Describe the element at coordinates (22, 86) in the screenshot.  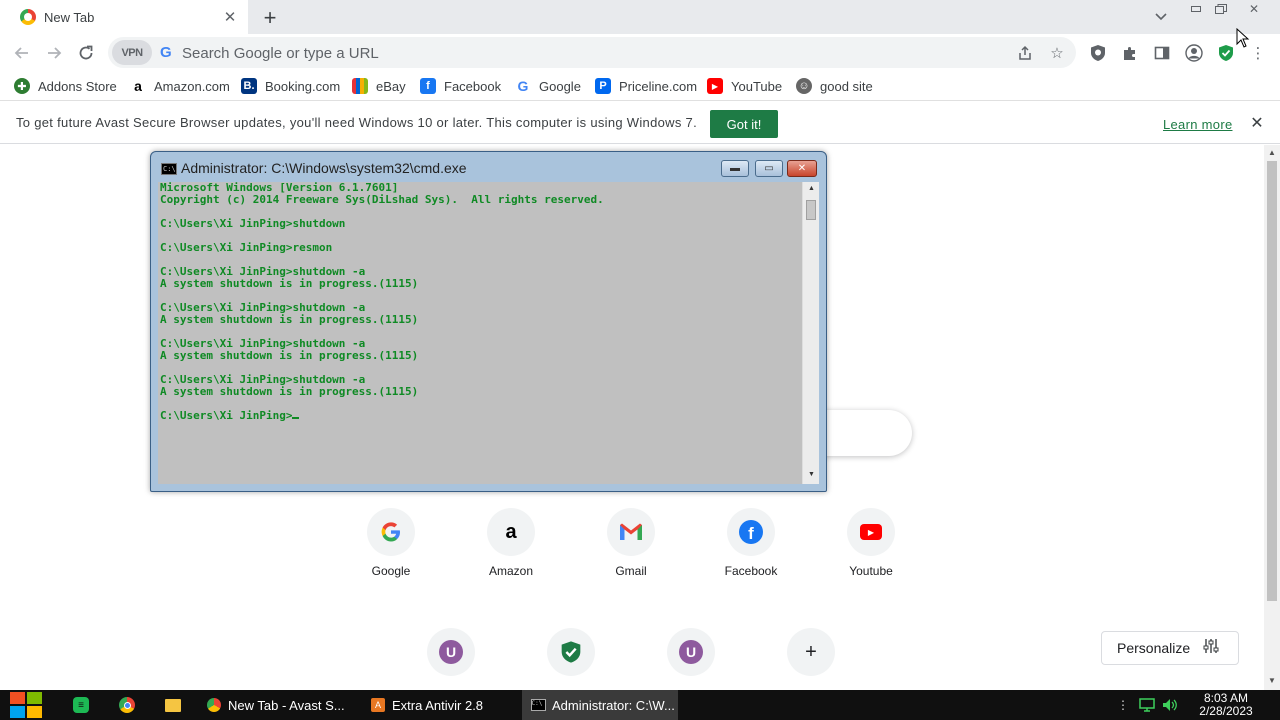
I see `addons-icon: ✚` at that location.